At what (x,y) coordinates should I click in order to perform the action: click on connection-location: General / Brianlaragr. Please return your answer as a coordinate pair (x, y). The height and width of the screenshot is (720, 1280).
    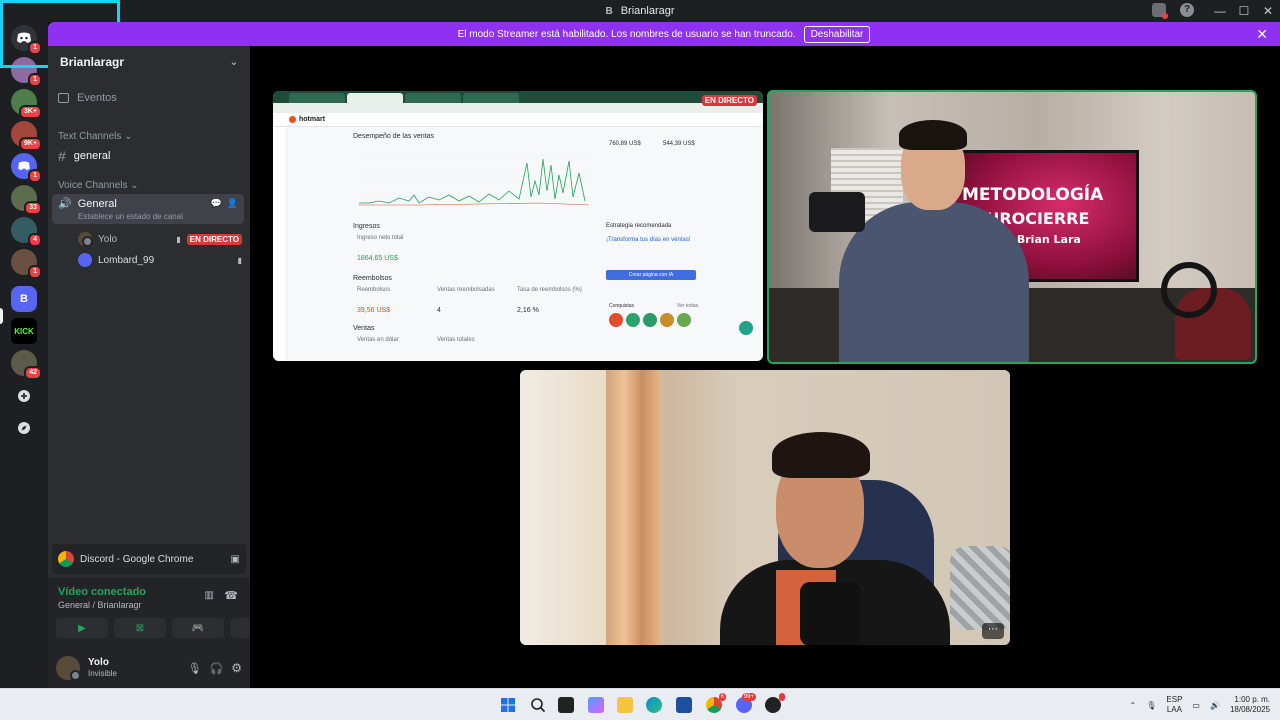
    Looking at the image, I should click on (100, 605).